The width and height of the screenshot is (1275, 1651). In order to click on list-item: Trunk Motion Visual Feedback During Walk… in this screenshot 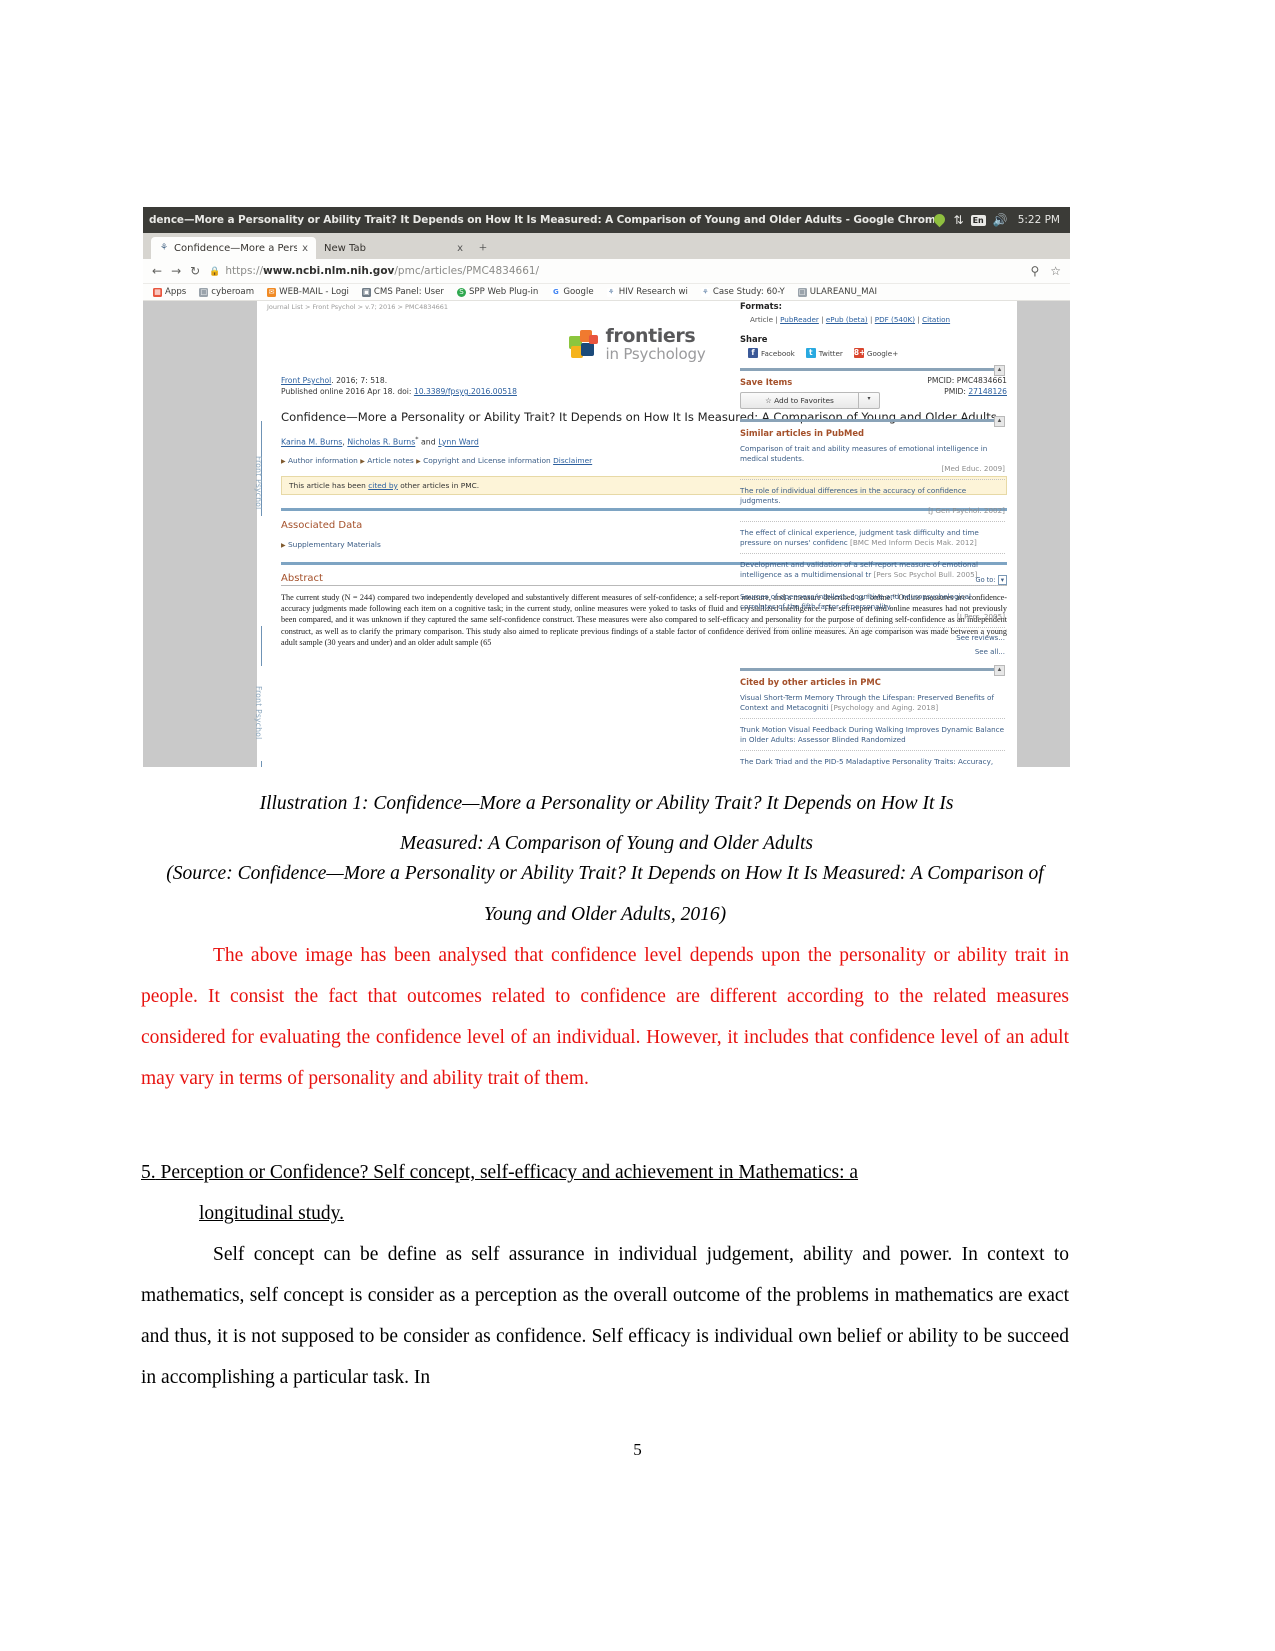, I will do `click(872, 738)`.